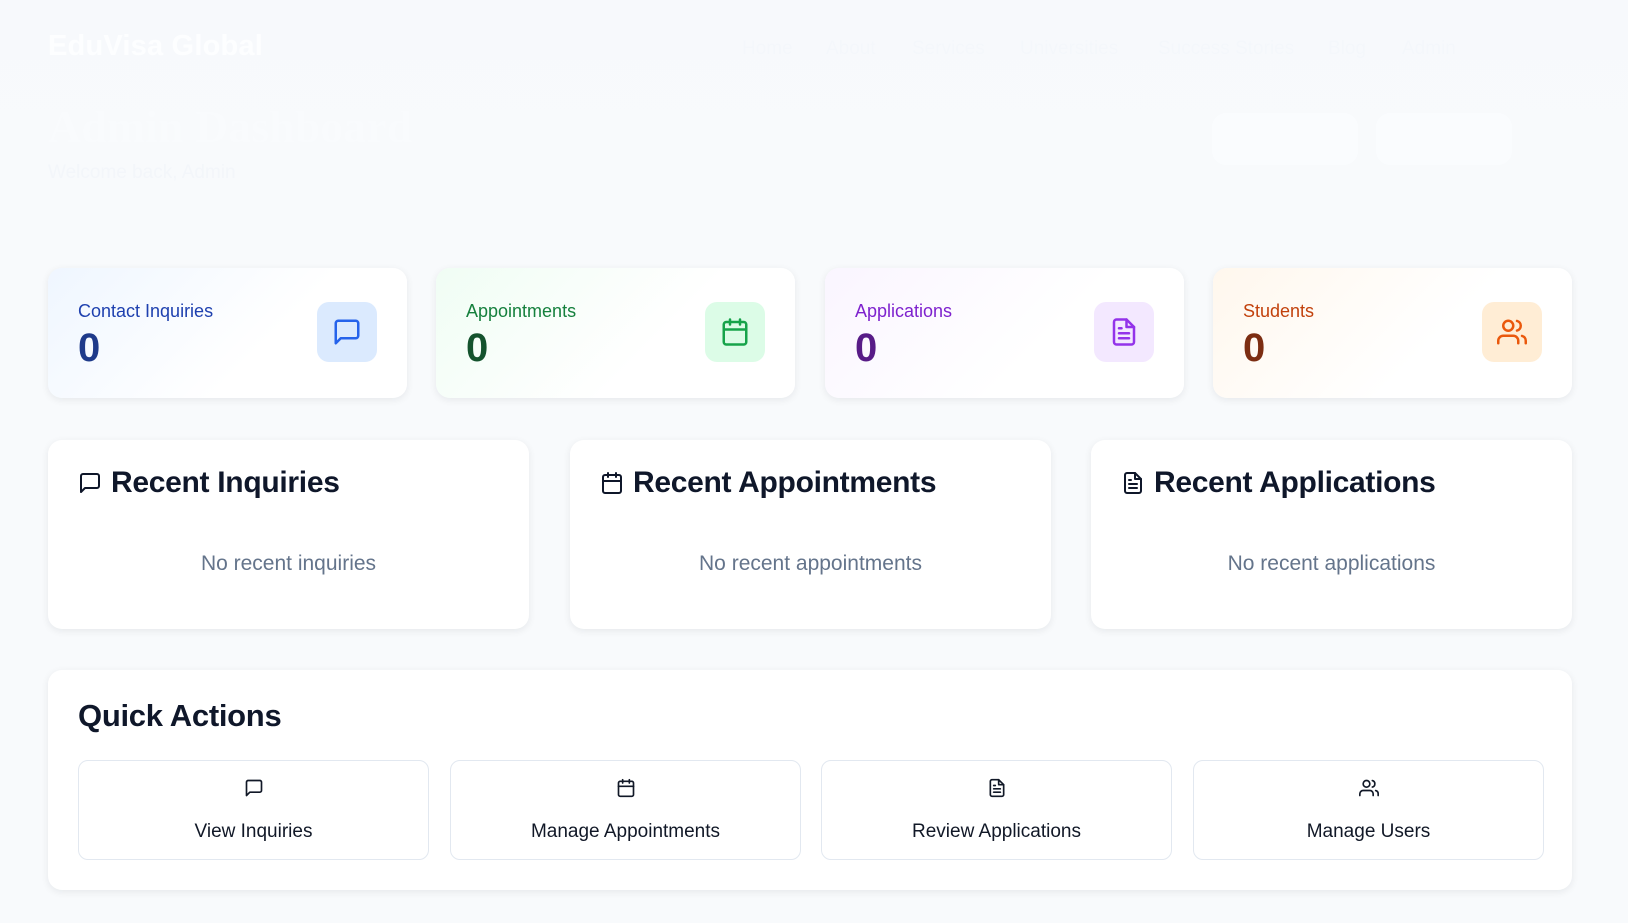 This screenshot has width=1628, height=923. What do you see at coordinates (1226, 49) in the screenshot?
I see `nav-success-stories: Success Stories` at bounding box center [1226, 49].